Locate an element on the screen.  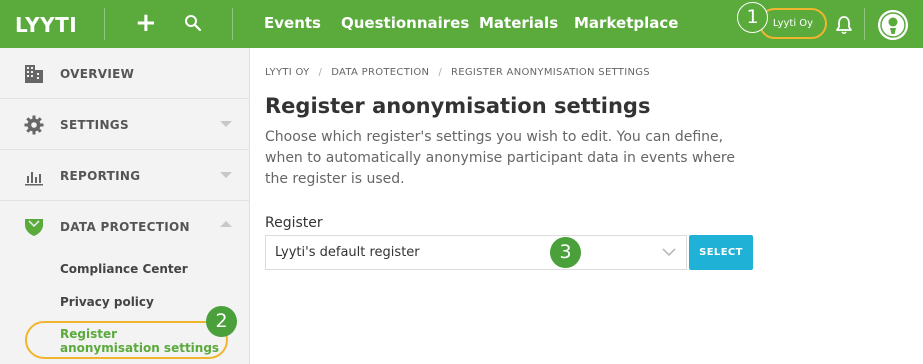
nav-marketplace: Marketplace is located at coordinates (626, 23).